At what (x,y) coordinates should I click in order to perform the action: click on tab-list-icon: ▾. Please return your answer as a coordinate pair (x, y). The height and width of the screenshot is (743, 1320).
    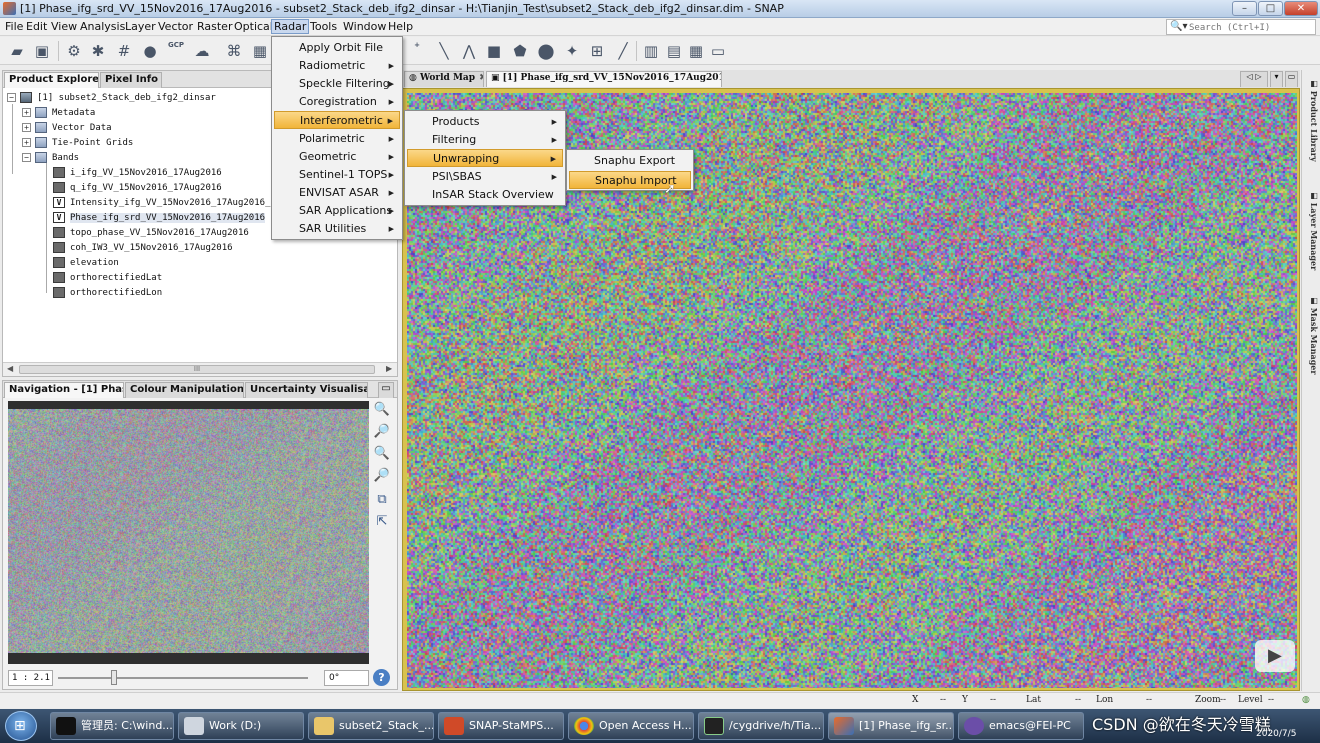
    Looking at the image, I should click on (1276, 79).